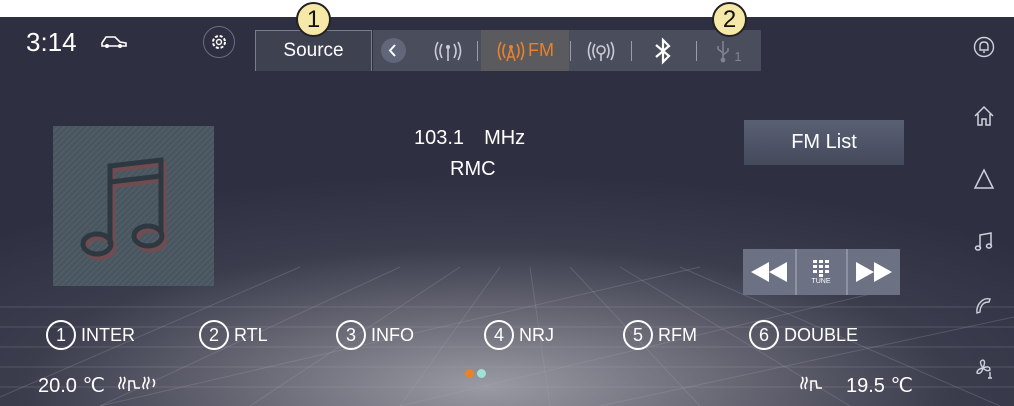  I want to click on dab-radio-tab, so click(601, 50).